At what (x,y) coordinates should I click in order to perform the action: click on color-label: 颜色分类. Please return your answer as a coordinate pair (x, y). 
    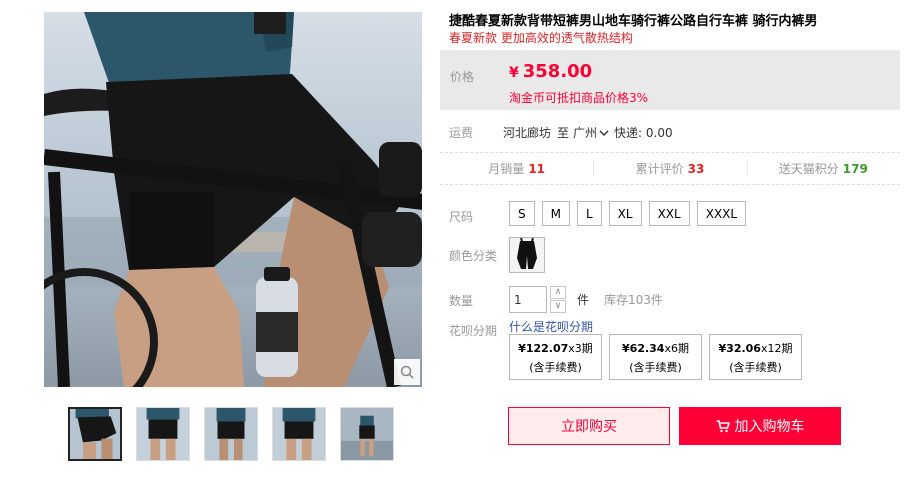
    Looking at the image, I should click on (473, 256).